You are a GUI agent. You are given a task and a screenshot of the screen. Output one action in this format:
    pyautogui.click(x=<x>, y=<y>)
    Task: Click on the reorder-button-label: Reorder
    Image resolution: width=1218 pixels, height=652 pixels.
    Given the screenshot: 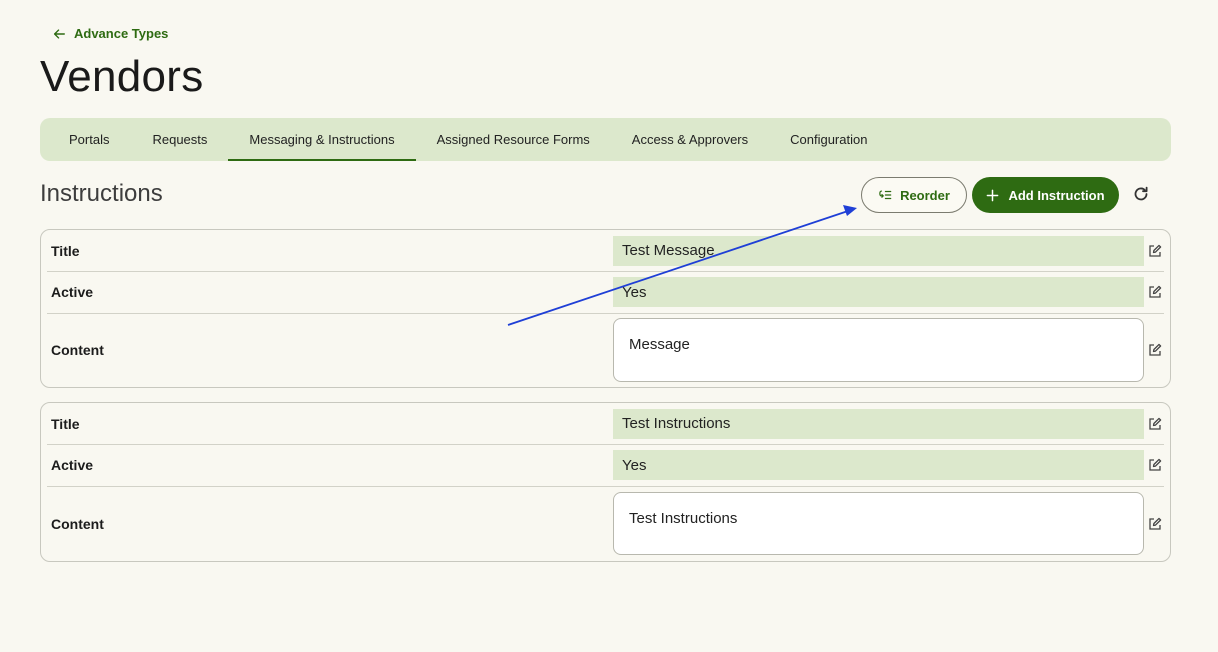 What is the action you would take?
    pyautogui.click(x=925, y=195)
    